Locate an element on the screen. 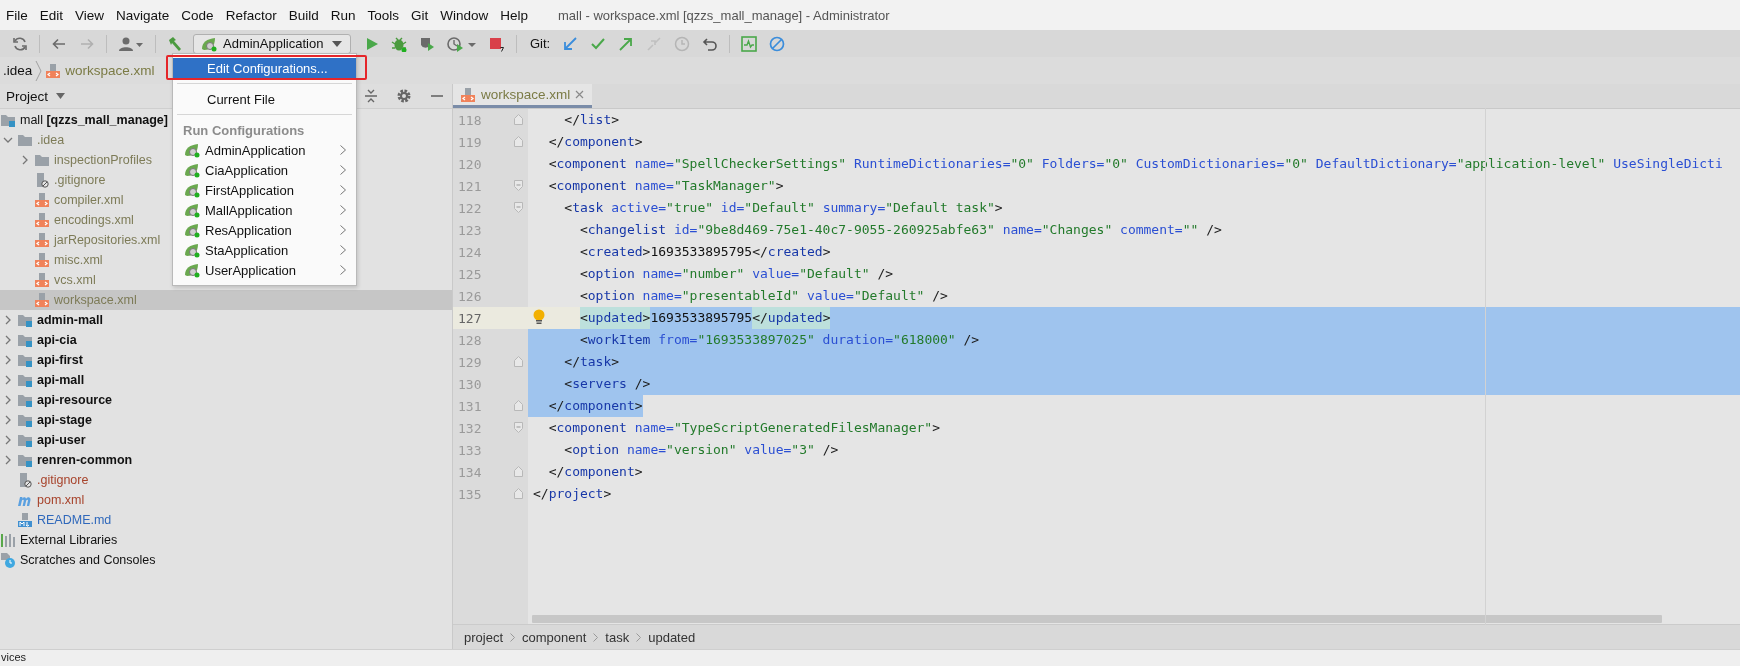 This screenshot has height=666, width=1740. editor-tab: workspace.xml is located at coordinates (523, 96).